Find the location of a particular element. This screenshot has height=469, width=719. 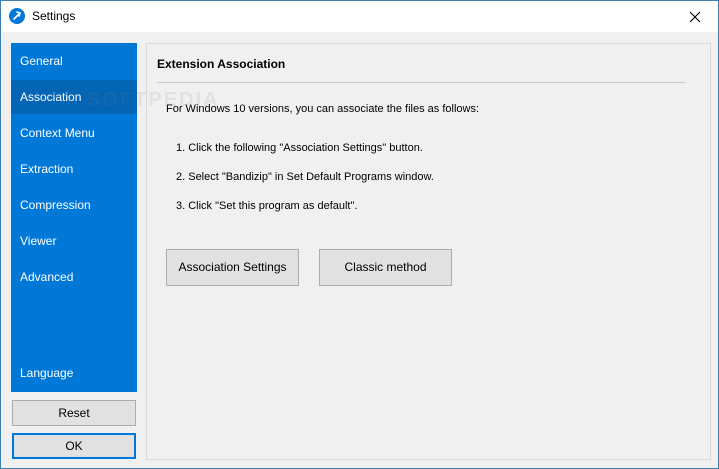

reset-button: Reset is located at coordinates (74, 413).